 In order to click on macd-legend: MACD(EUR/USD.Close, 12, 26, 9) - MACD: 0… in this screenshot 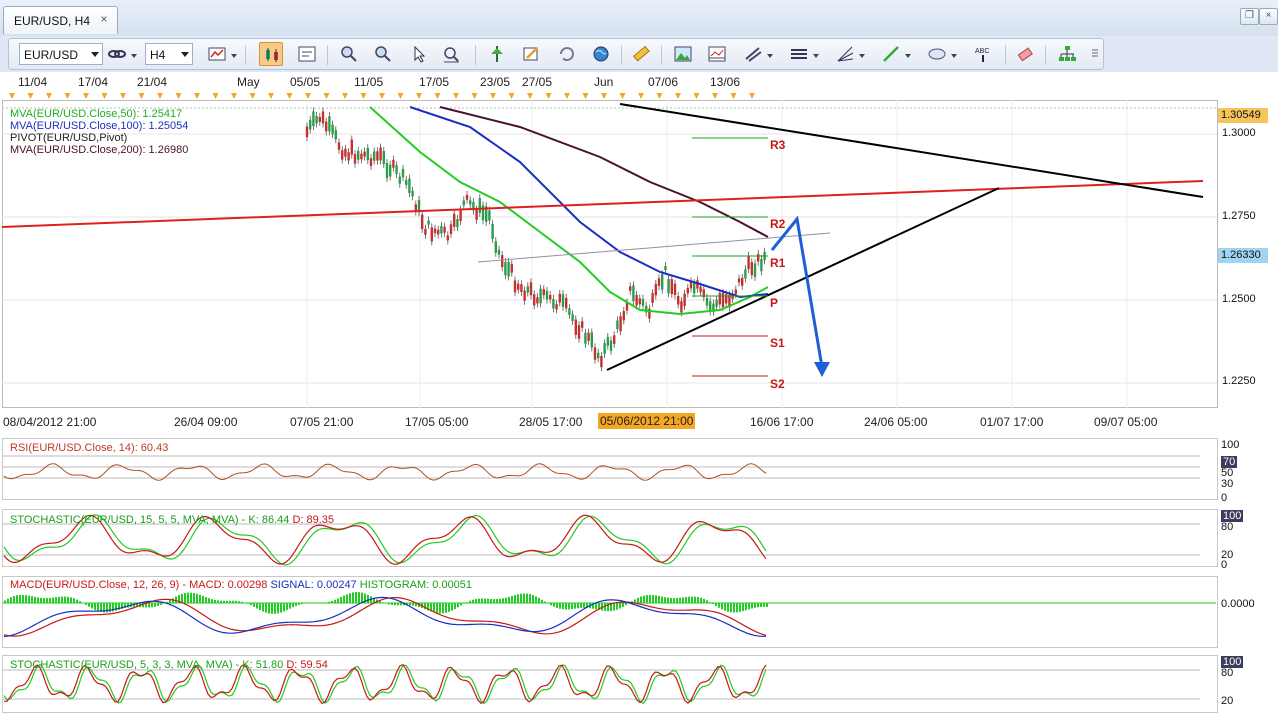, I will do `click(241, 585)`.